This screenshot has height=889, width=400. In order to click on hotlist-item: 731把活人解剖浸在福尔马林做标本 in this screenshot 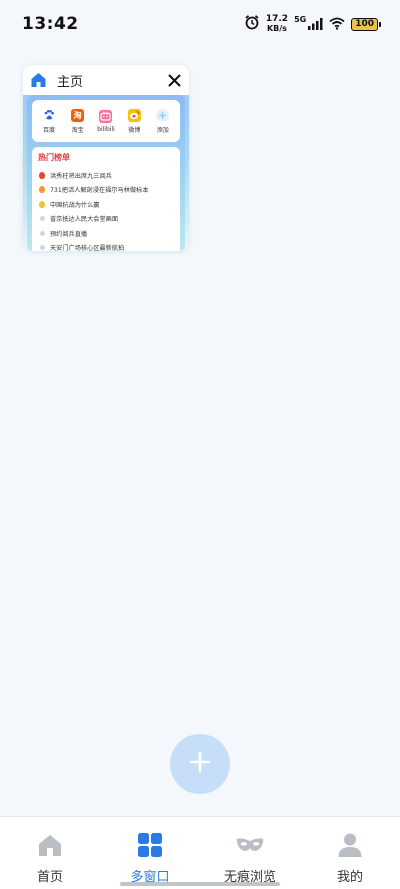, I will do `click(106, 190)`.